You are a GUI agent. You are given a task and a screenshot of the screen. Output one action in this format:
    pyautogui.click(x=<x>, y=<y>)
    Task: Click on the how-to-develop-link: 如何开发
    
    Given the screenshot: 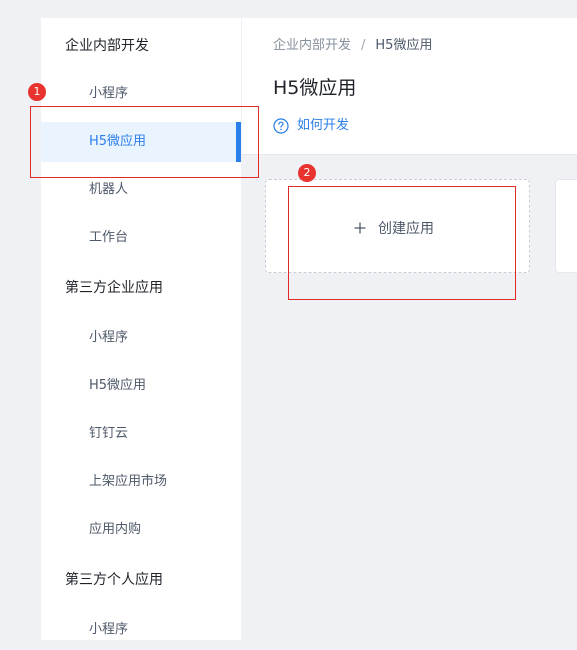 What is the action you would take?
    pyautogui.click(x=311, y=126)
    